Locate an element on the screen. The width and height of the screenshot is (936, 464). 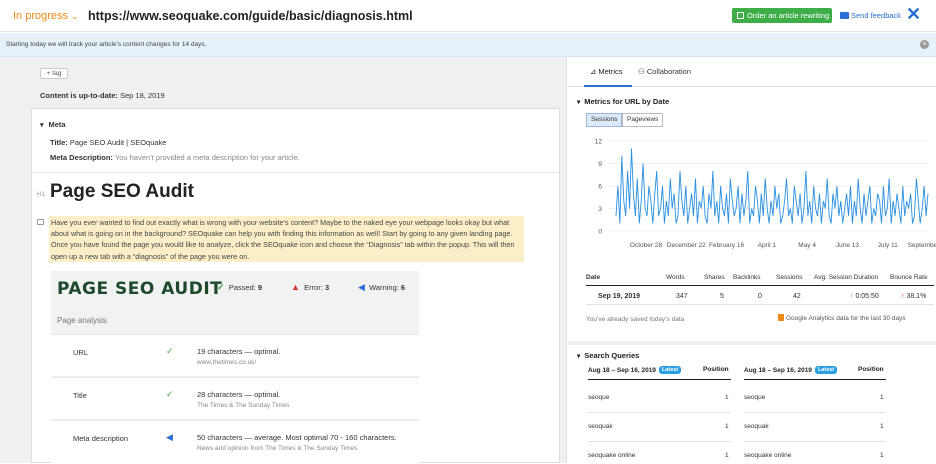
y-tick-label: 12 is located at coordinates (599, 142).